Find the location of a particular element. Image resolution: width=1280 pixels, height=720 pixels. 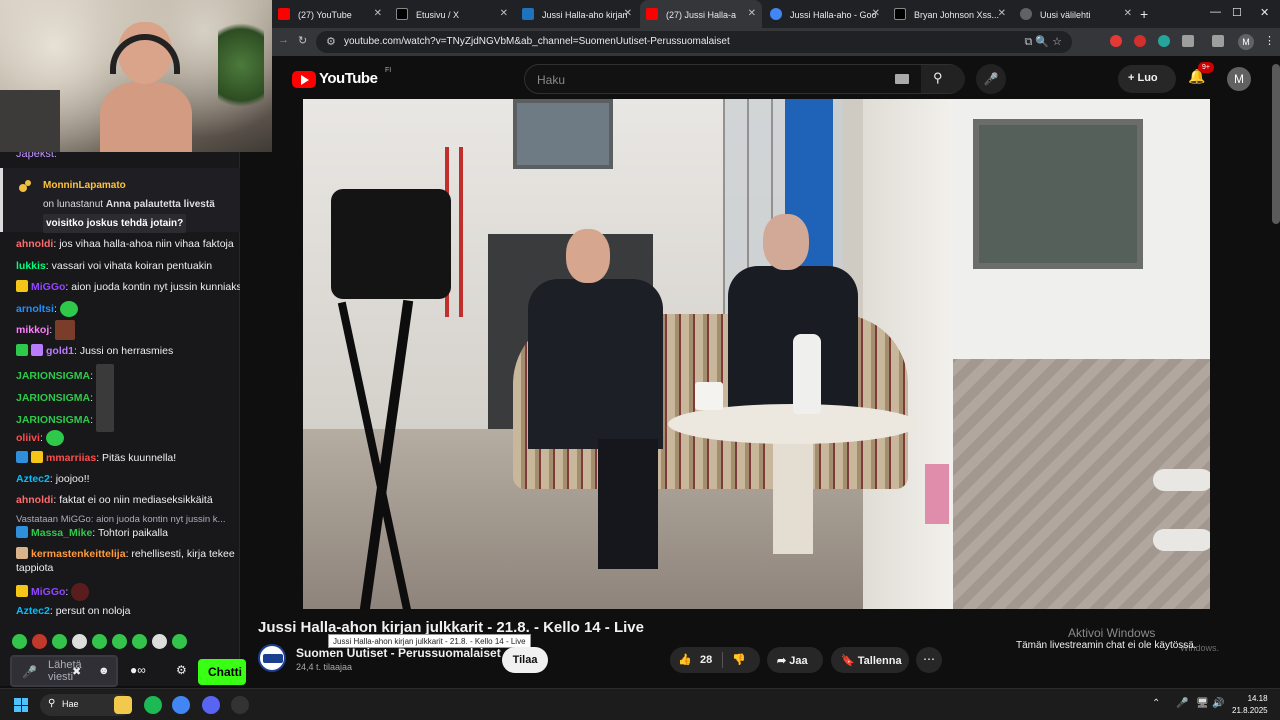

keyboard-icon is located at coordinates (902, 79).